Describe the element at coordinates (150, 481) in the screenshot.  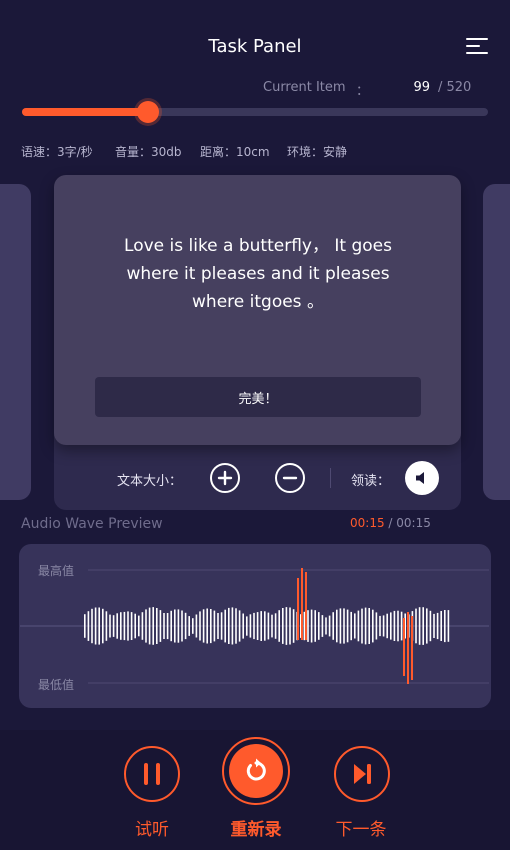
I see `text-size-label: 文本大小：` at that location.